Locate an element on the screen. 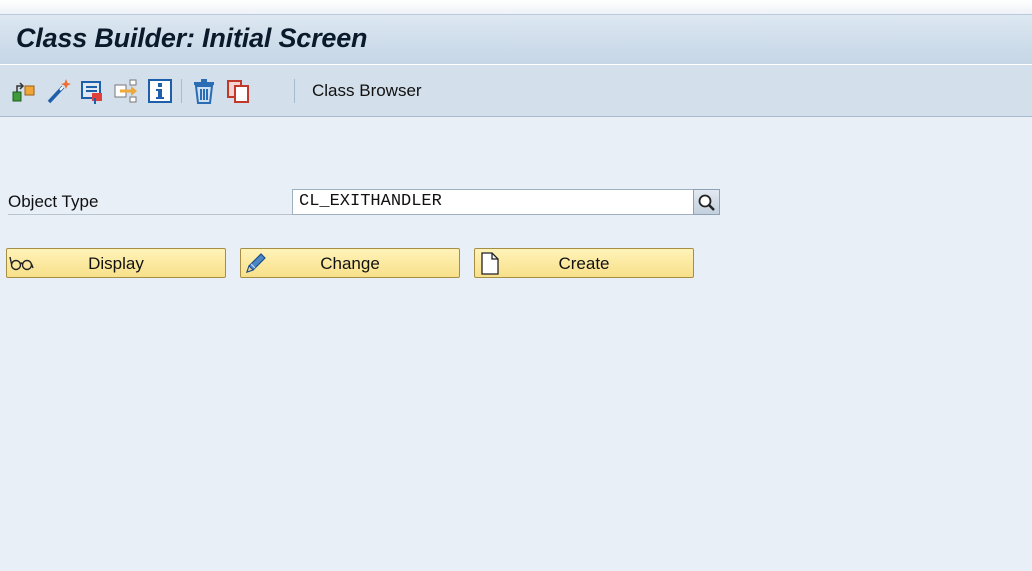 Image resolution: width=1032 pixels, height=571 pixels. top-strip is located at coordinates (516, 7).